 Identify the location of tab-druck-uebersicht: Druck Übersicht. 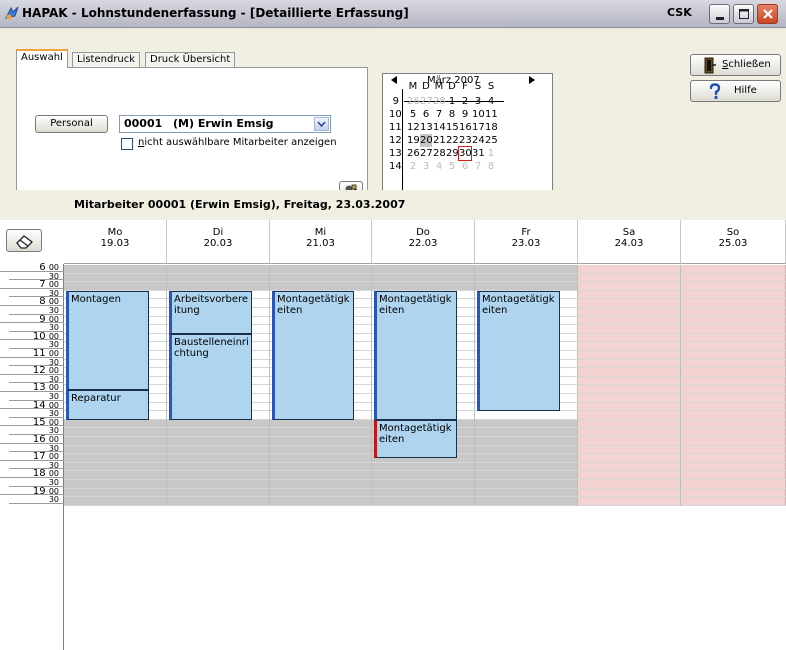
(190, 59).